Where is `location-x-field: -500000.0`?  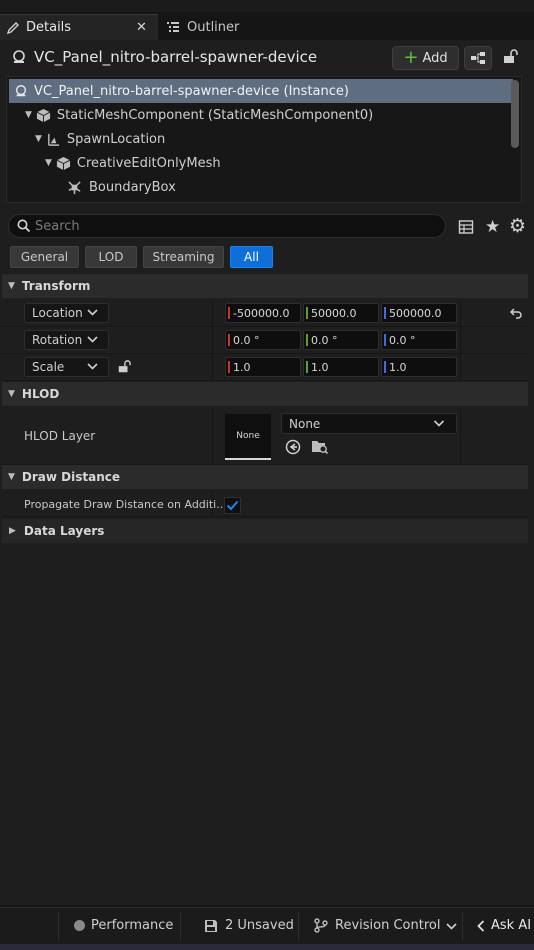
location-x-field: -500000.0 is located at coordinates (263, 313).